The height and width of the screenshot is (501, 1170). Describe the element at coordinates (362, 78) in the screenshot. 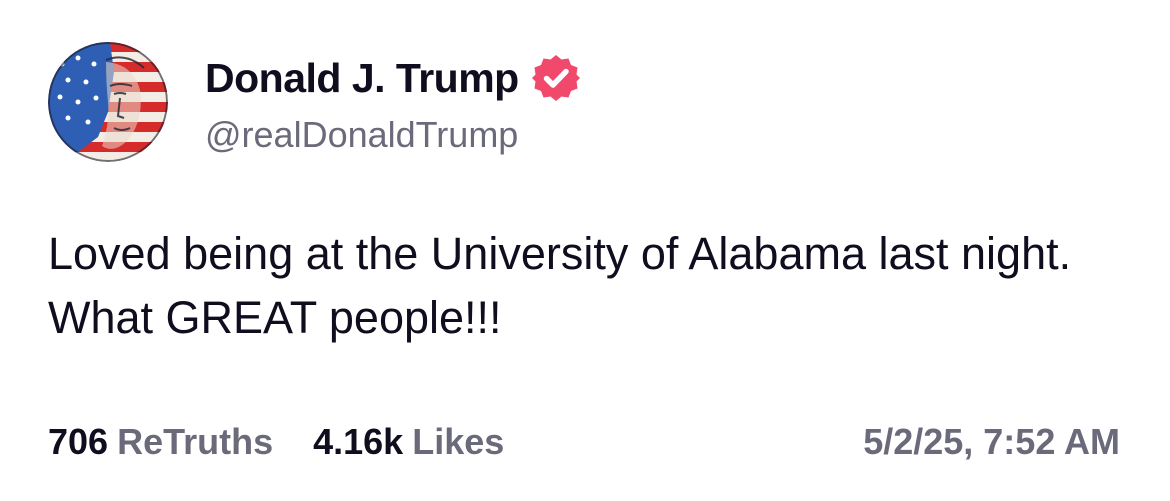

I see `author-display-name: Donald J. Trump` at that location.